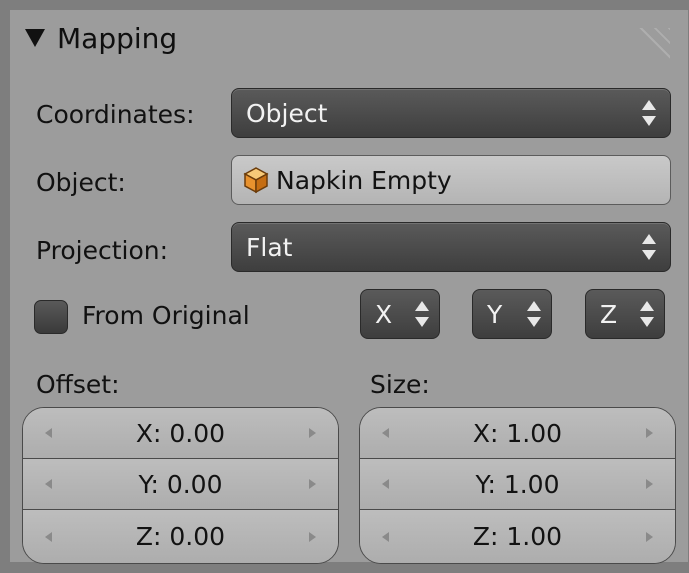  I want to click on offset-y-field: Y: 0.00, so click(180, 484).